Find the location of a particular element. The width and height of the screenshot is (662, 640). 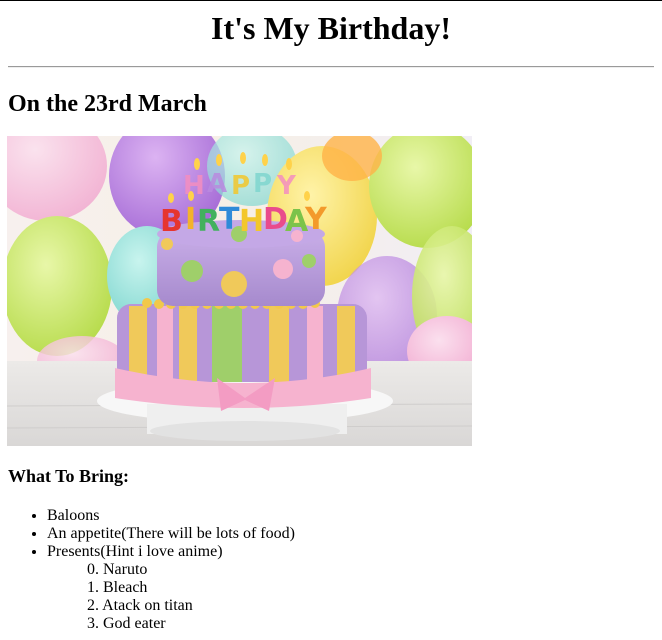

svg-text: B is located at coordinates (171, 221).